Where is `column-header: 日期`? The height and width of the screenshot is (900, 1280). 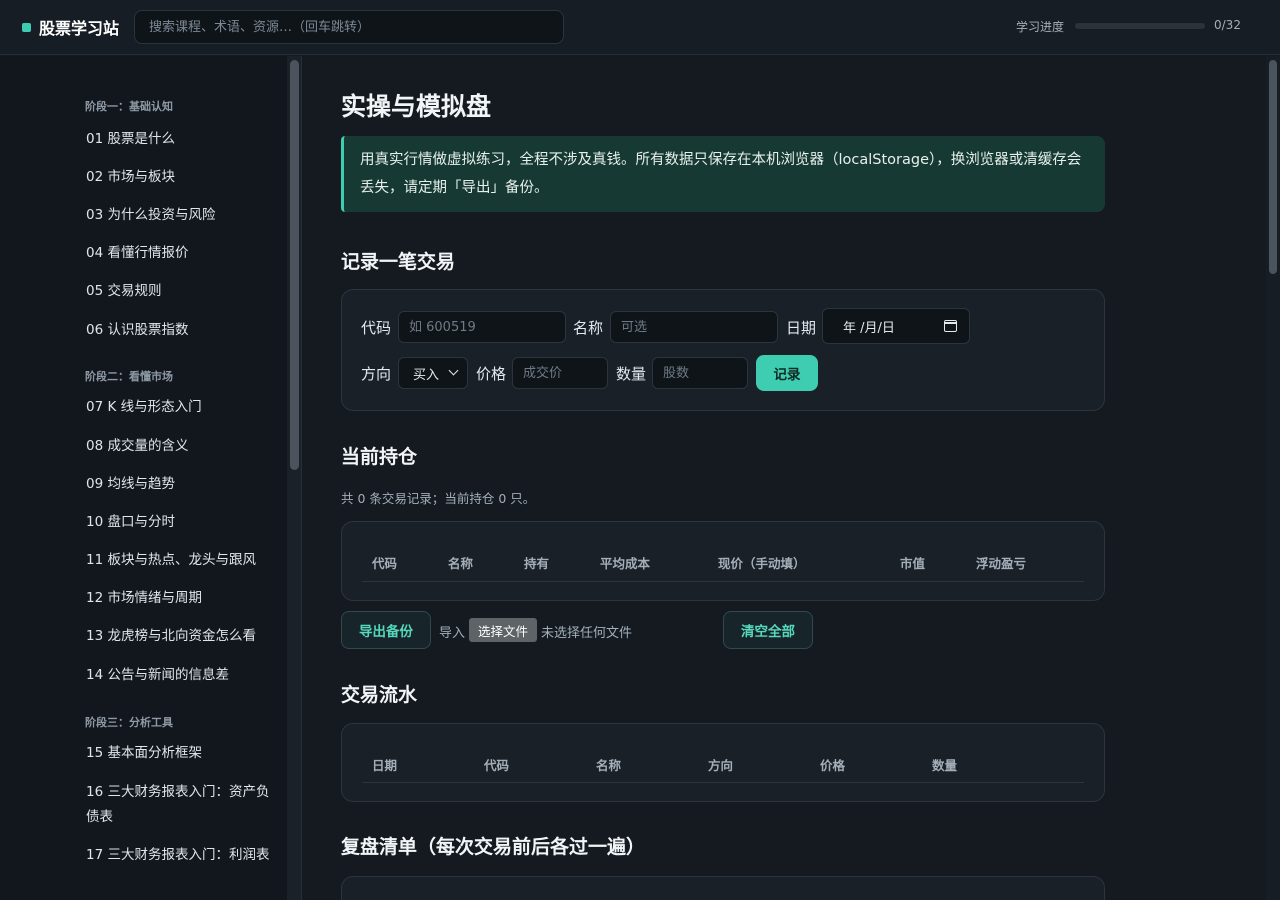 column-header: 日期 is located at coordinates (385, 765).